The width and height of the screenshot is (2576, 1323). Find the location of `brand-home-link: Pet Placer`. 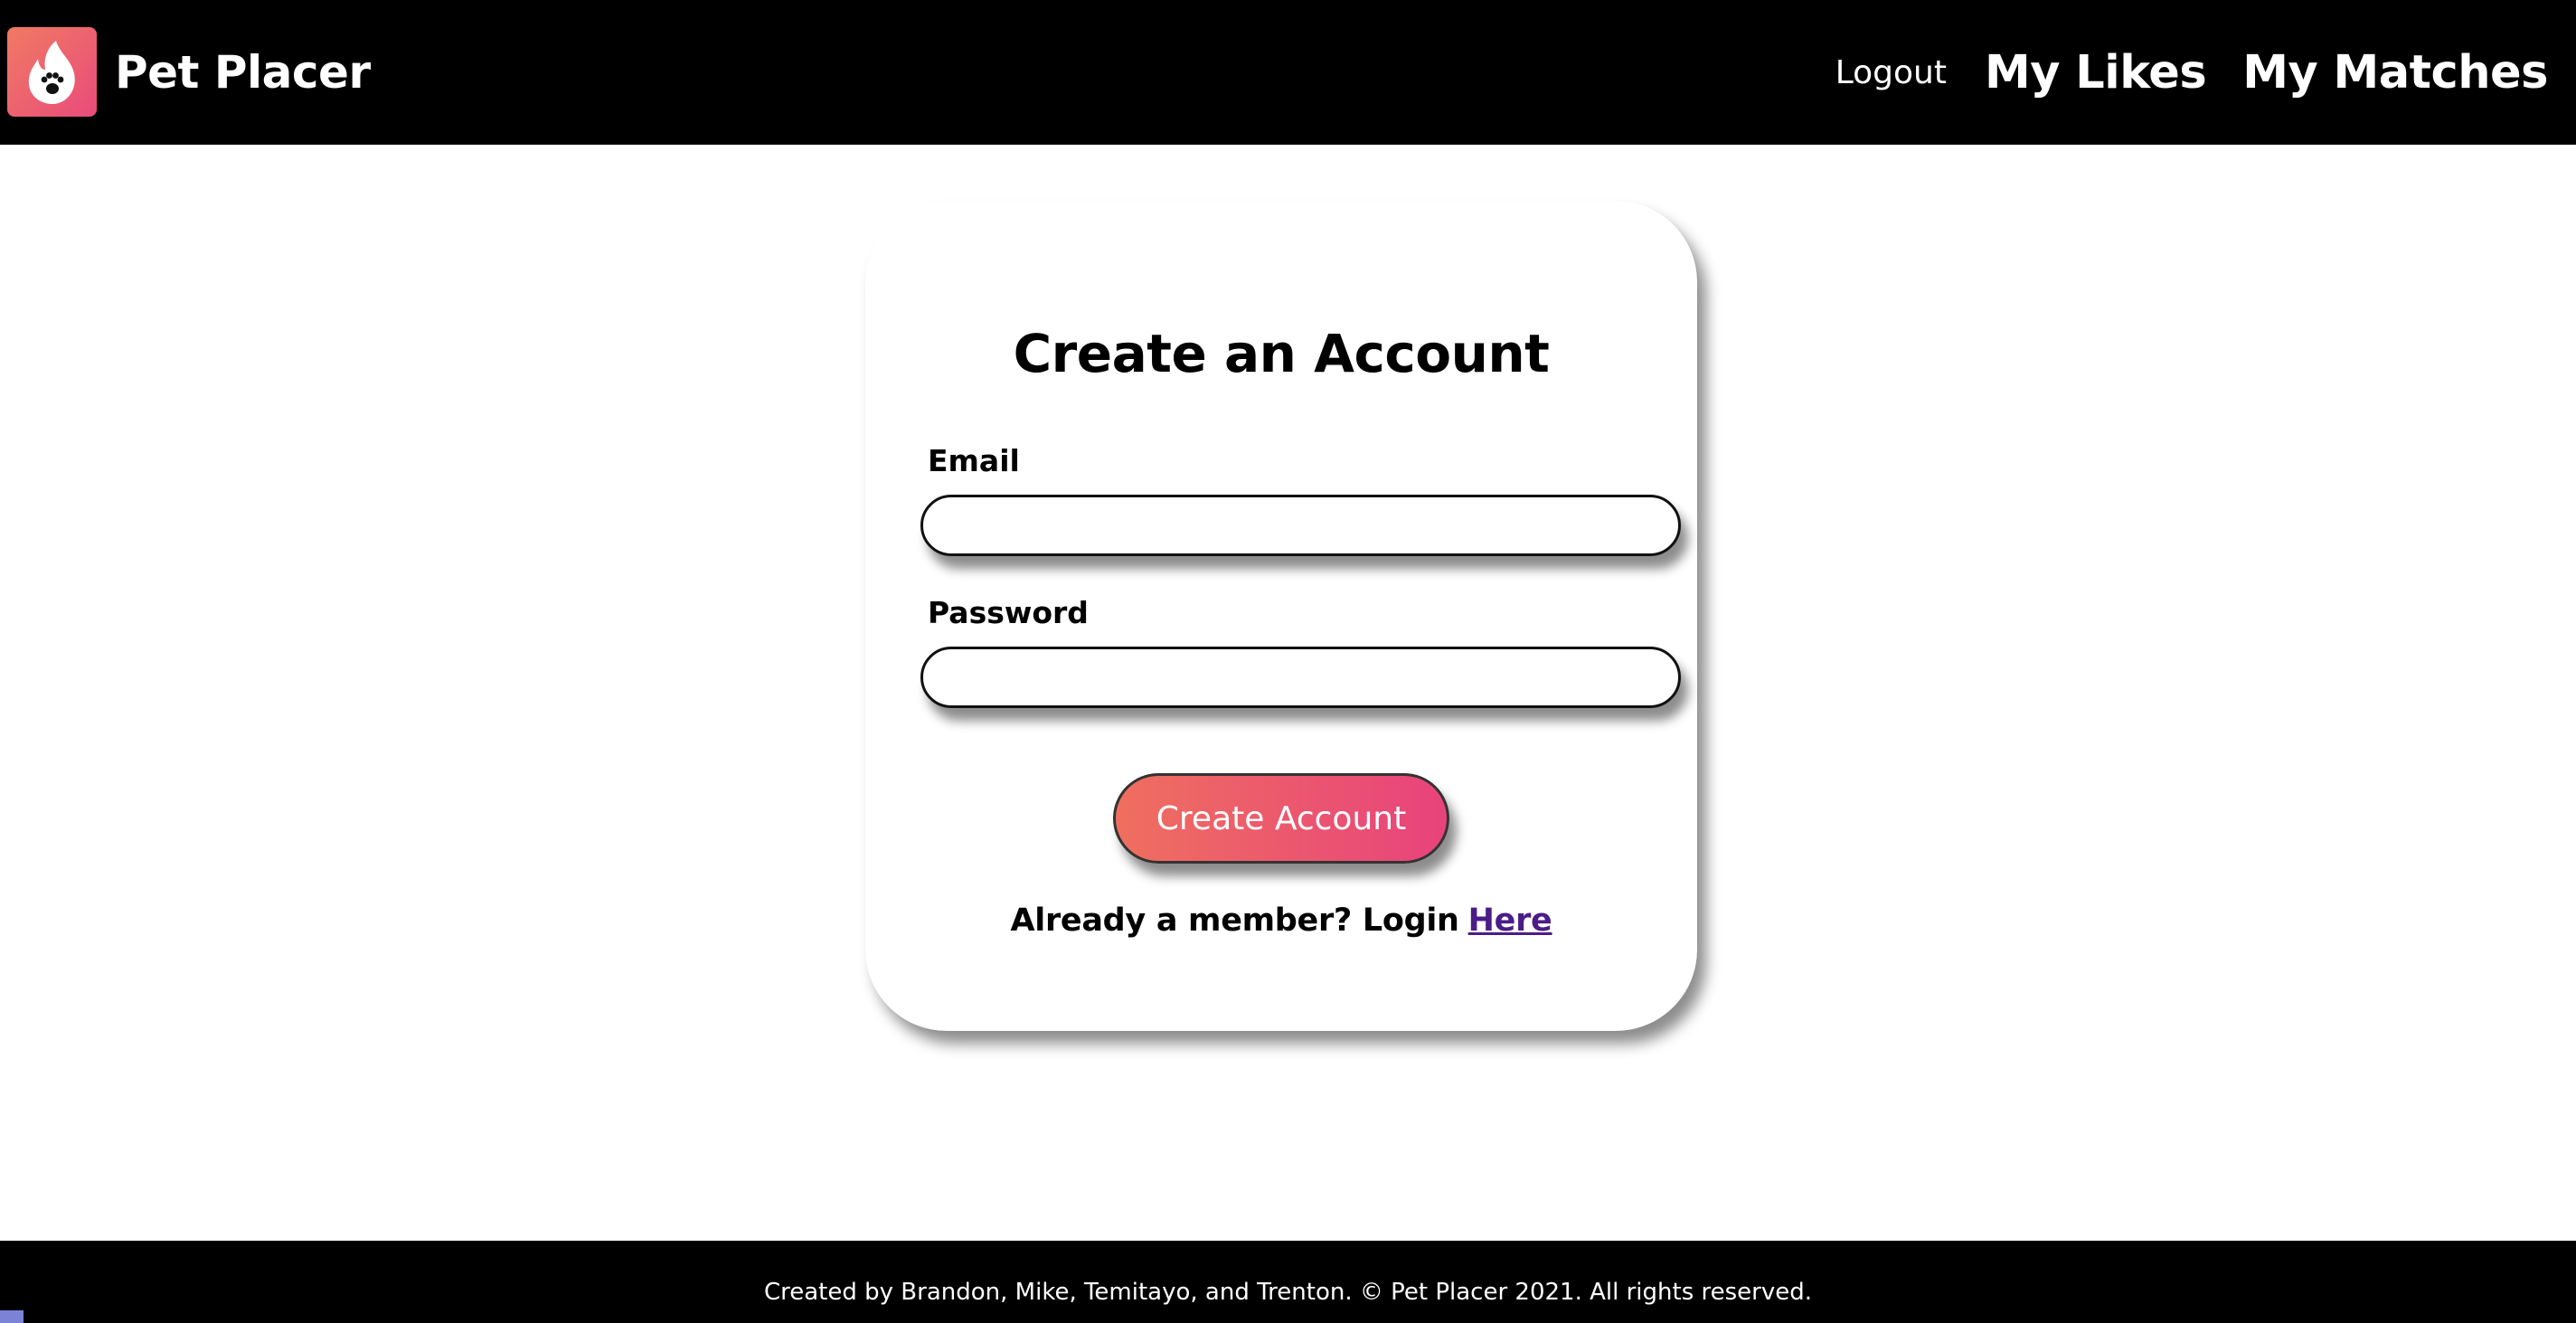

brand-home-link: Pet Placer is located at coordinates (189, 72).